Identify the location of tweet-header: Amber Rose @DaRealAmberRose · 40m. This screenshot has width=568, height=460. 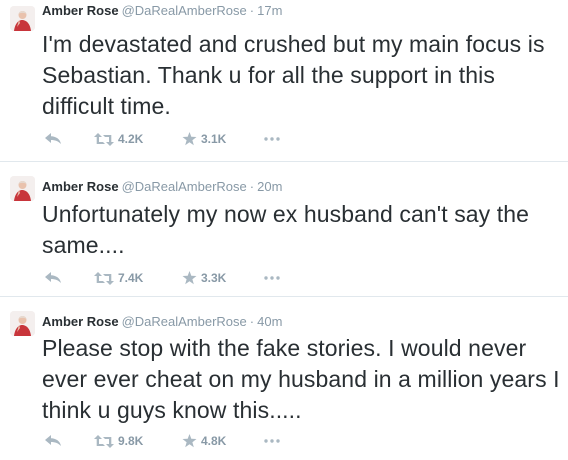
(162, 322).